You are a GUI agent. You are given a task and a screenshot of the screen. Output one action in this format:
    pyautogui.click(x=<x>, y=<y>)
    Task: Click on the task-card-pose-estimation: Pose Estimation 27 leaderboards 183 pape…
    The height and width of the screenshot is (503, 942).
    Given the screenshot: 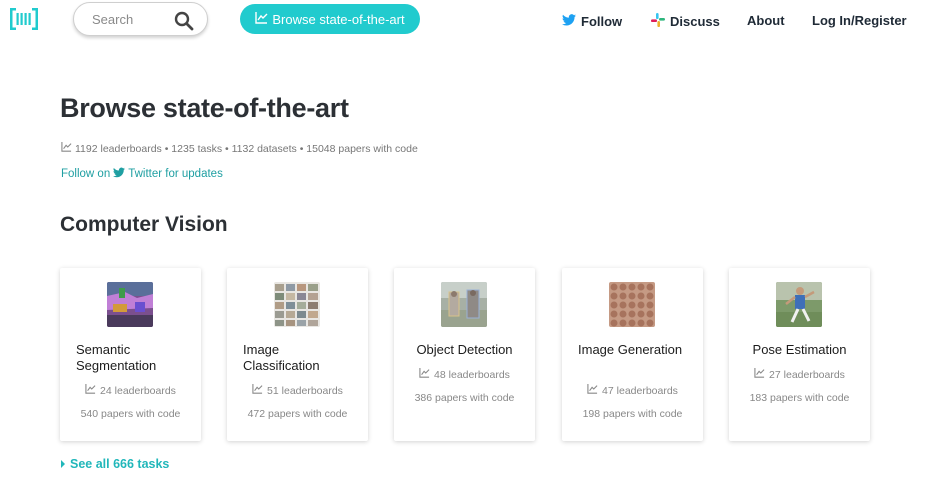 What is the action you would take?
    pyautogui.click(x=799, y=354)
    